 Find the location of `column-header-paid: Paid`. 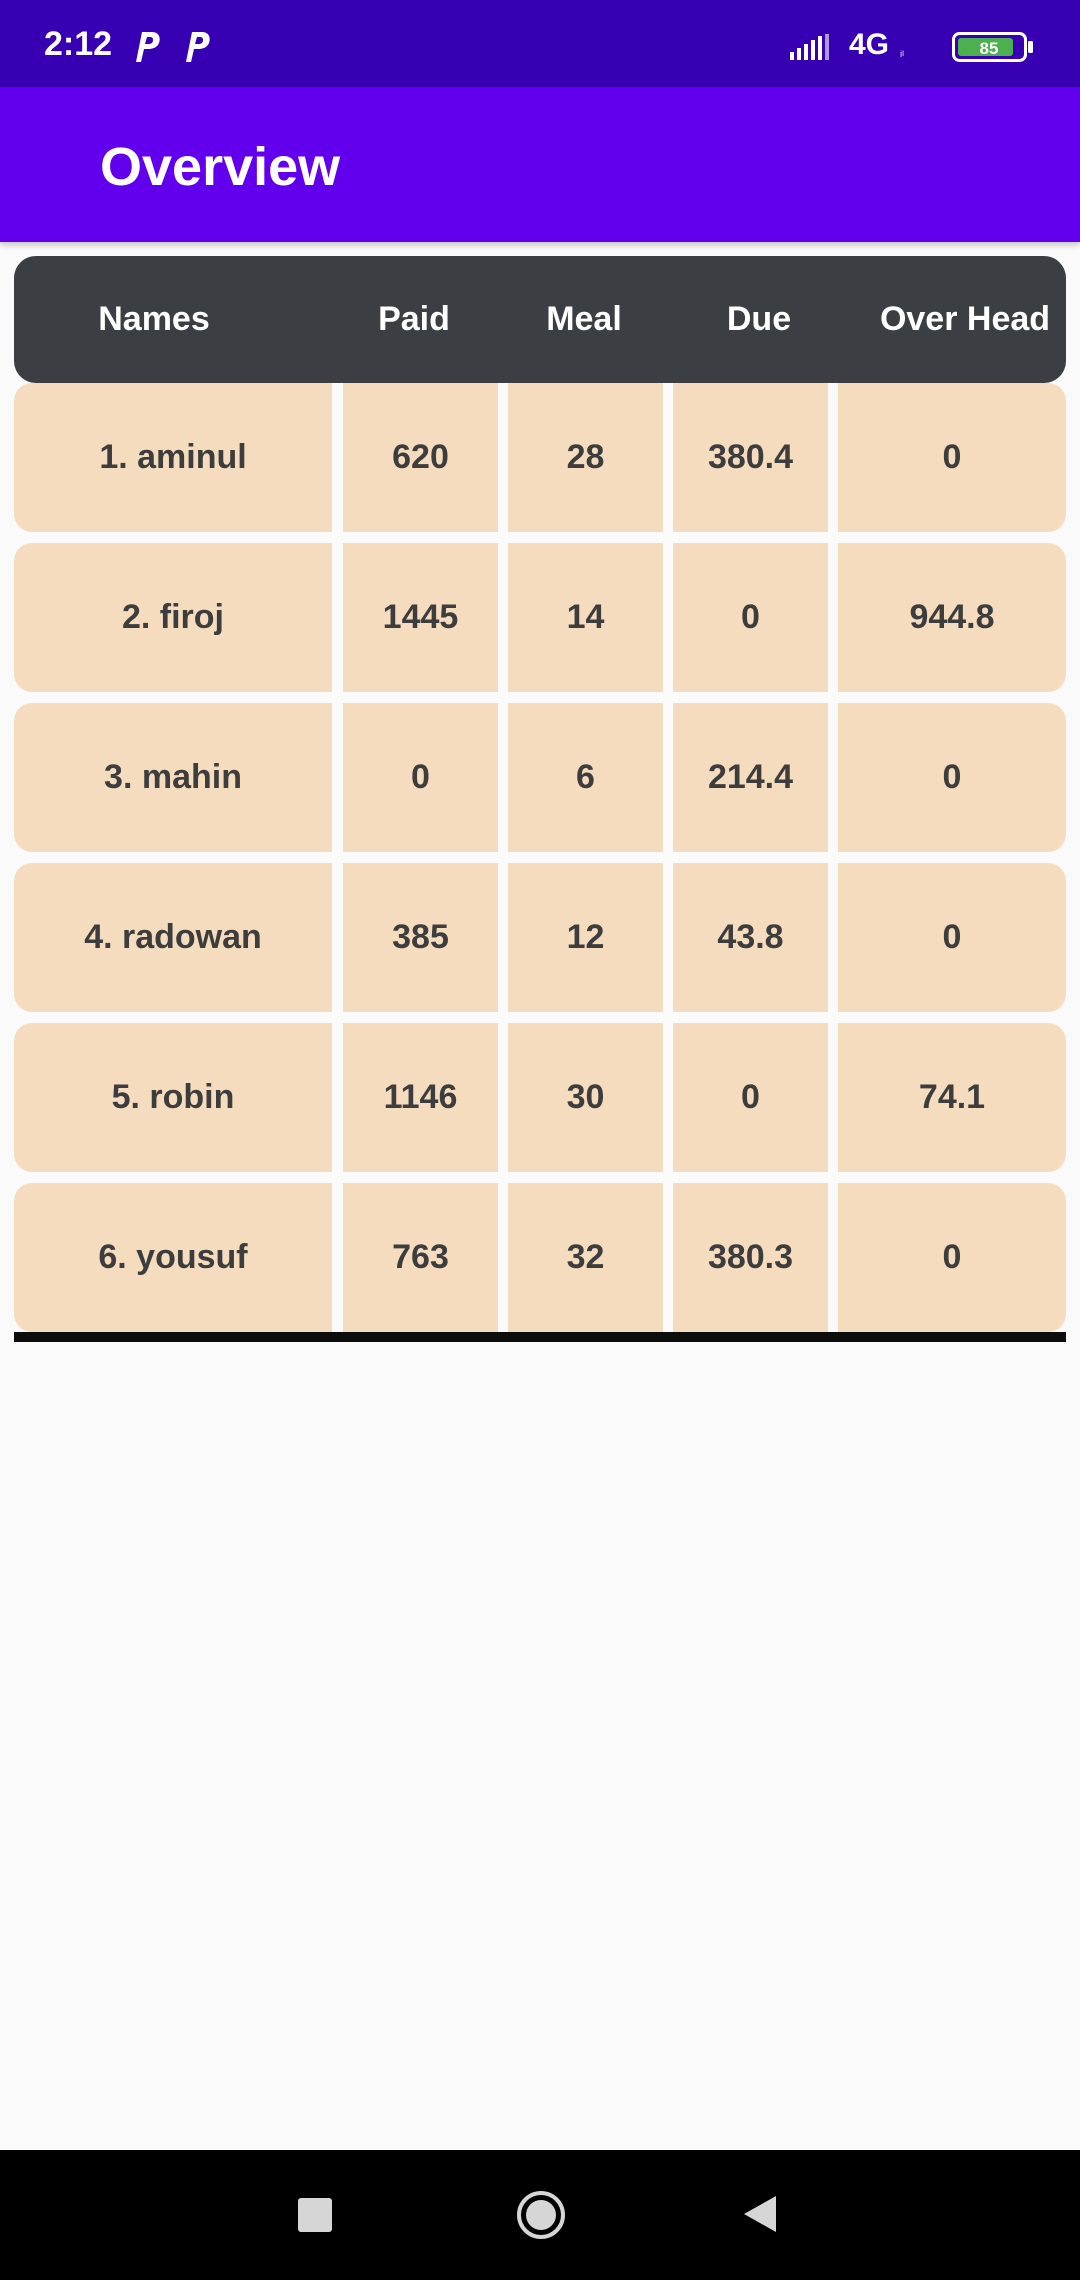

column-header-paid: Paid is located at coordinates (414, 319).